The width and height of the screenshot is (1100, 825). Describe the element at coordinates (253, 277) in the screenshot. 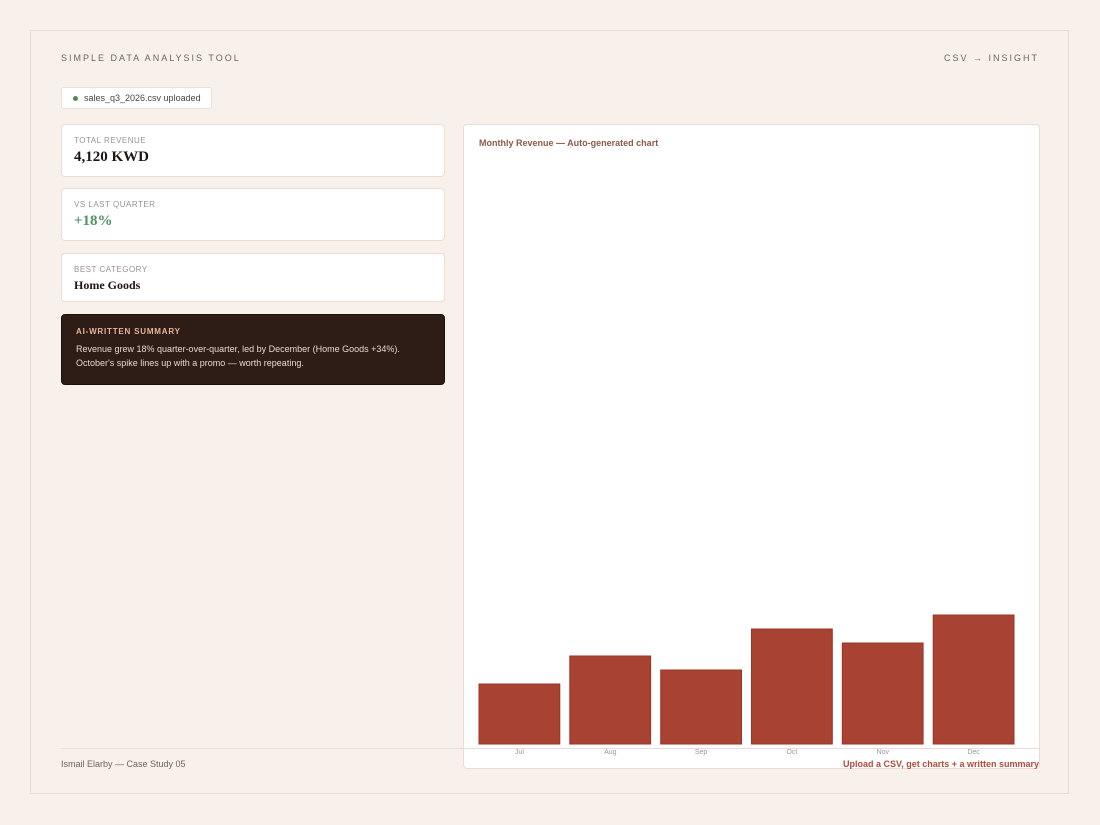

I see `best-category-card: BEST CATEGORY Home Goods` at that location.